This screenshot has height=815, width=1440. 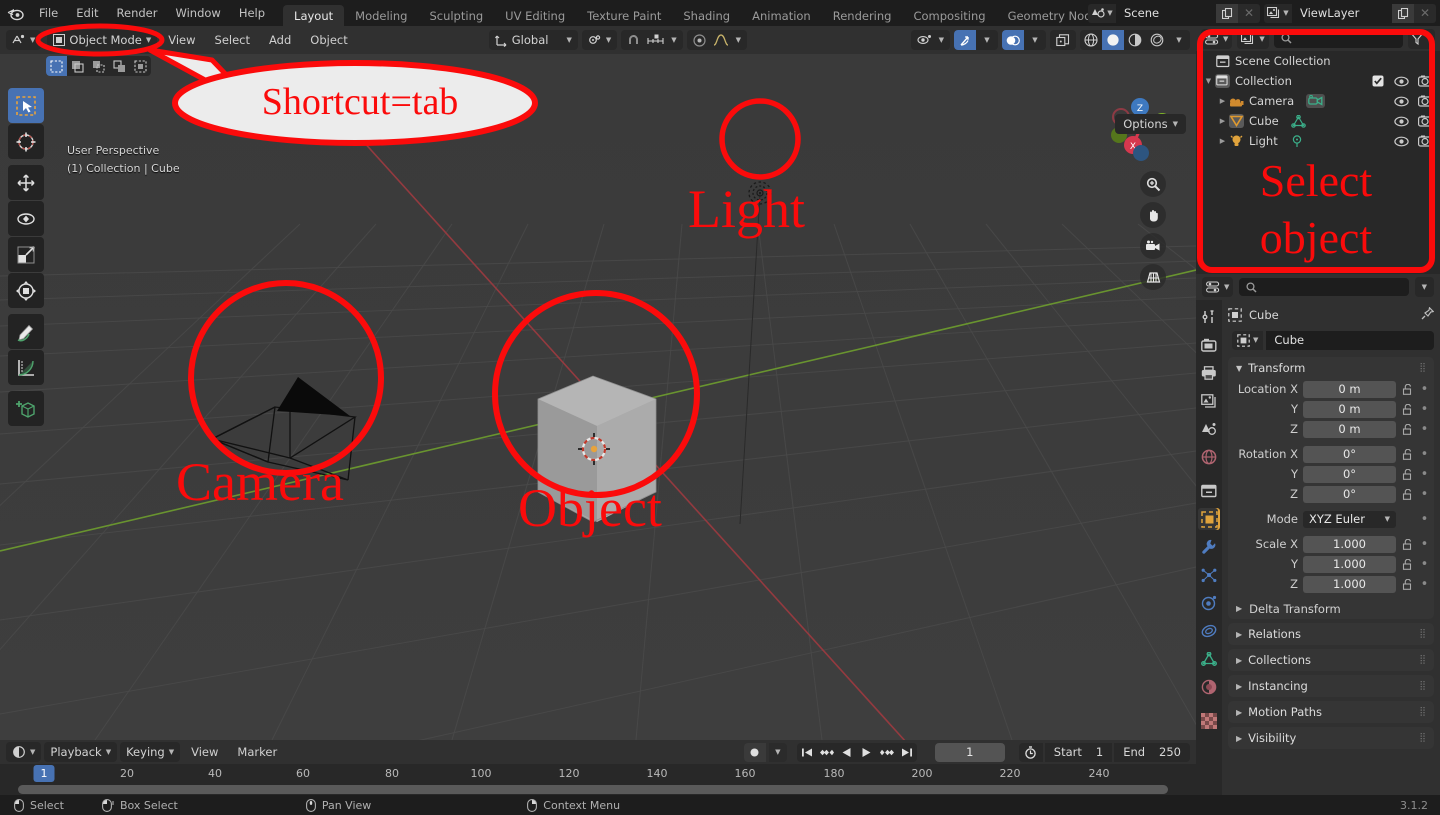 I want to click on menu-file: File, so click(x=48, y=13).